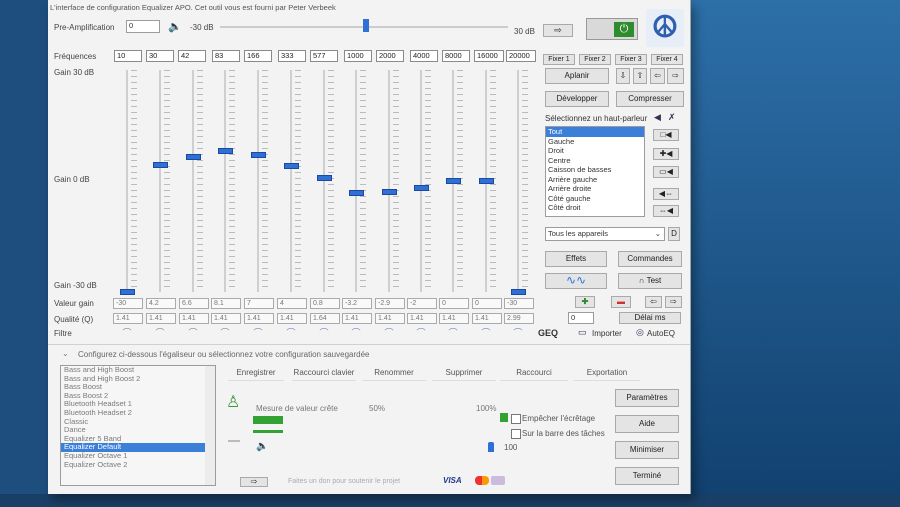 The width and height of the screenshot is (900, 507). I want to click on preamp-reset-button: ⇨, so click(558, 30).